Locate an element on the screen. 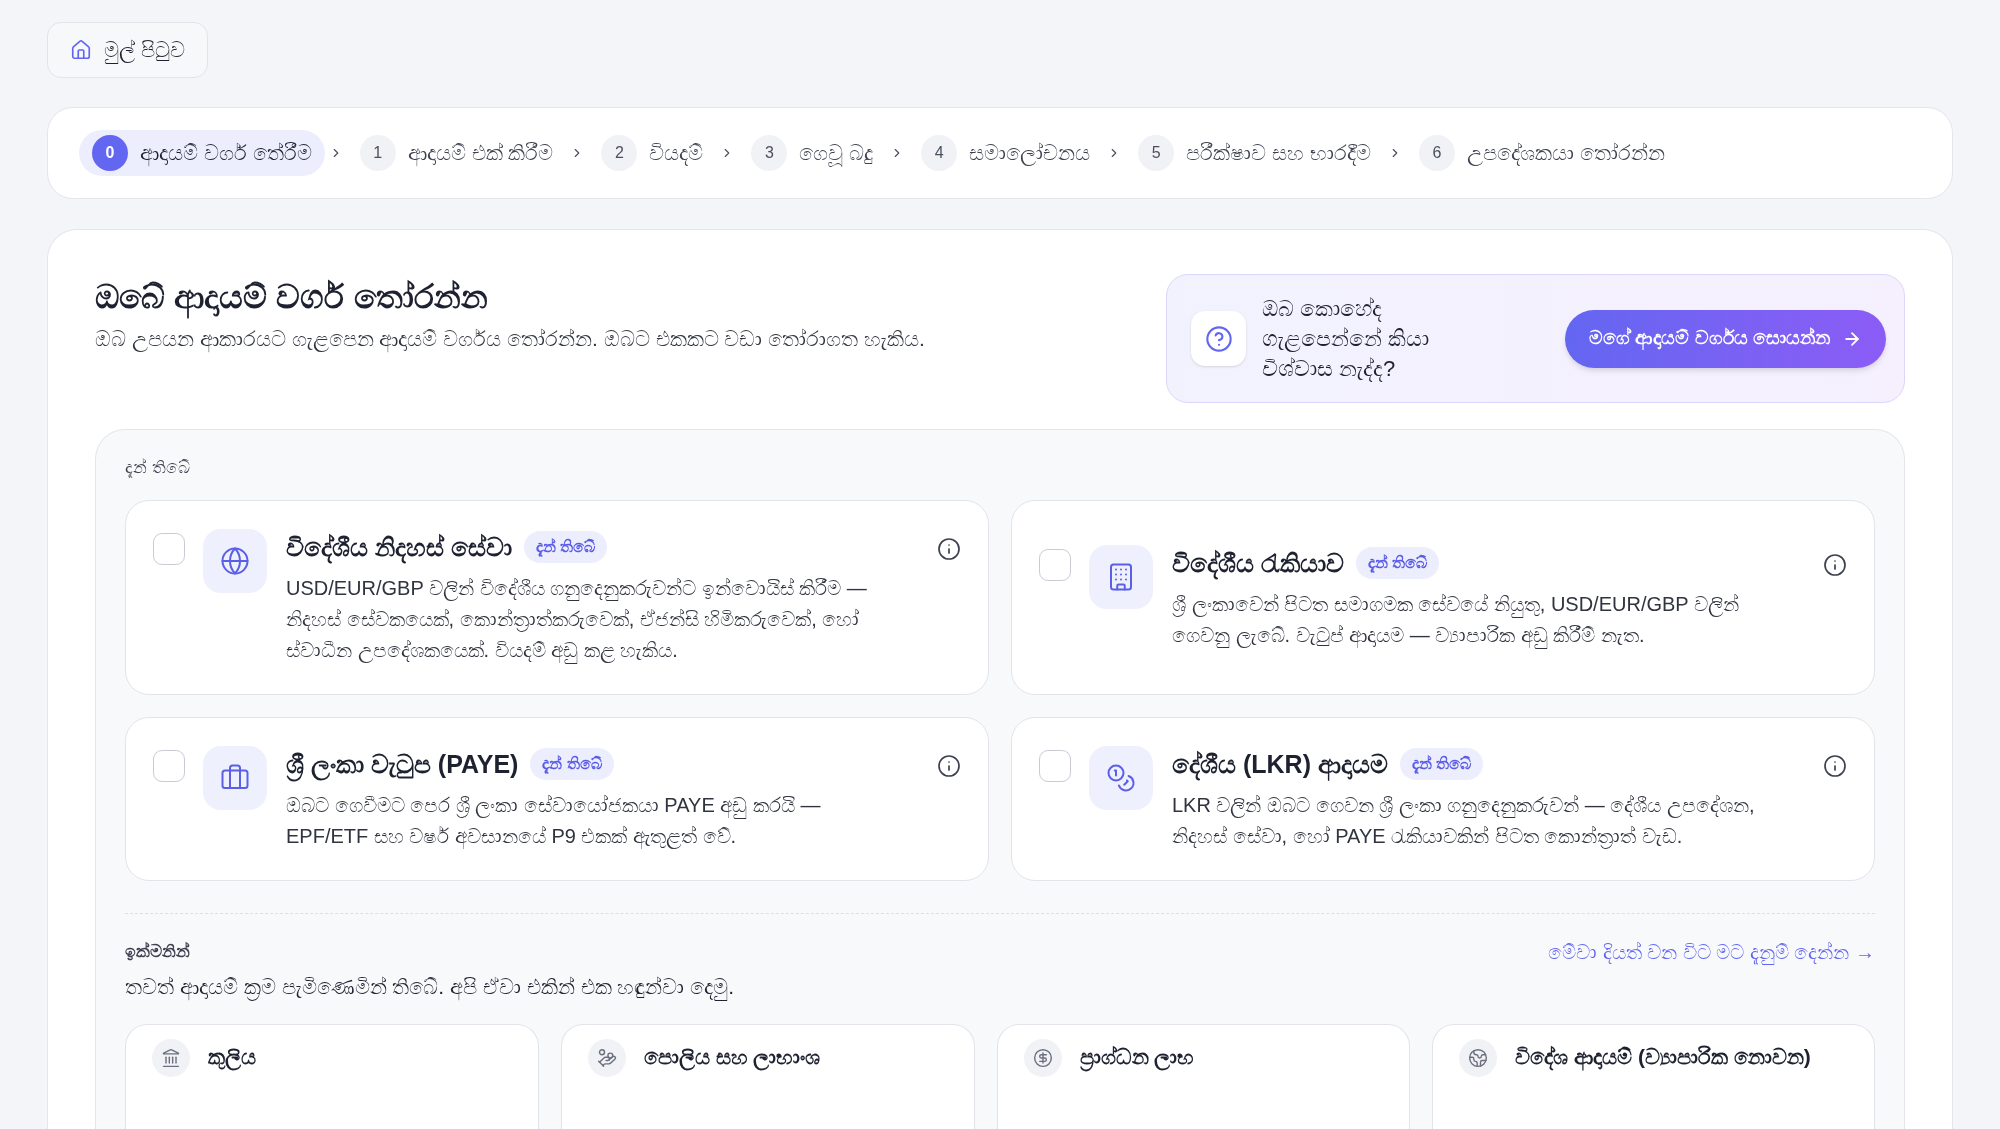 The width and height of the screenshot is (2000, 1129). card-title: විදේශීය නිදහස් සේවා is located at coordinates (399, 547).